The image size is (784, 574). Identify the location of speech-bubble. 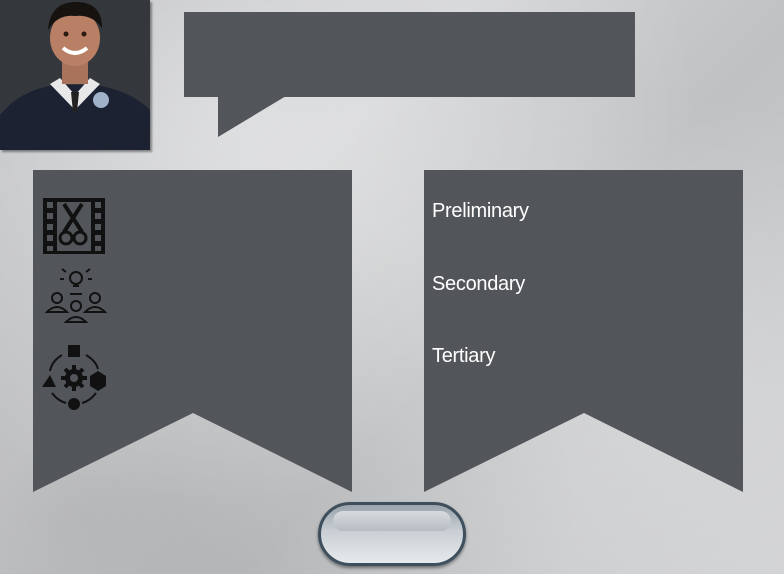
(409, 54).